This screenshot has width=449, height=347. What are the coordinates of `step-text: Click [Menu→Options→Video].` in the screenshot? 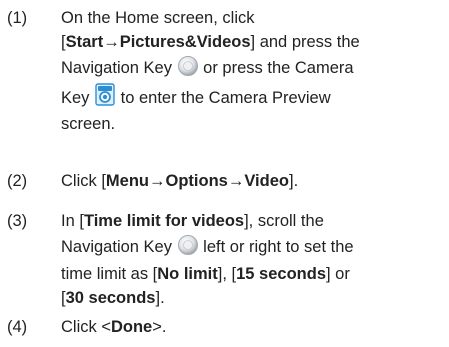 It's located at (255, 181).